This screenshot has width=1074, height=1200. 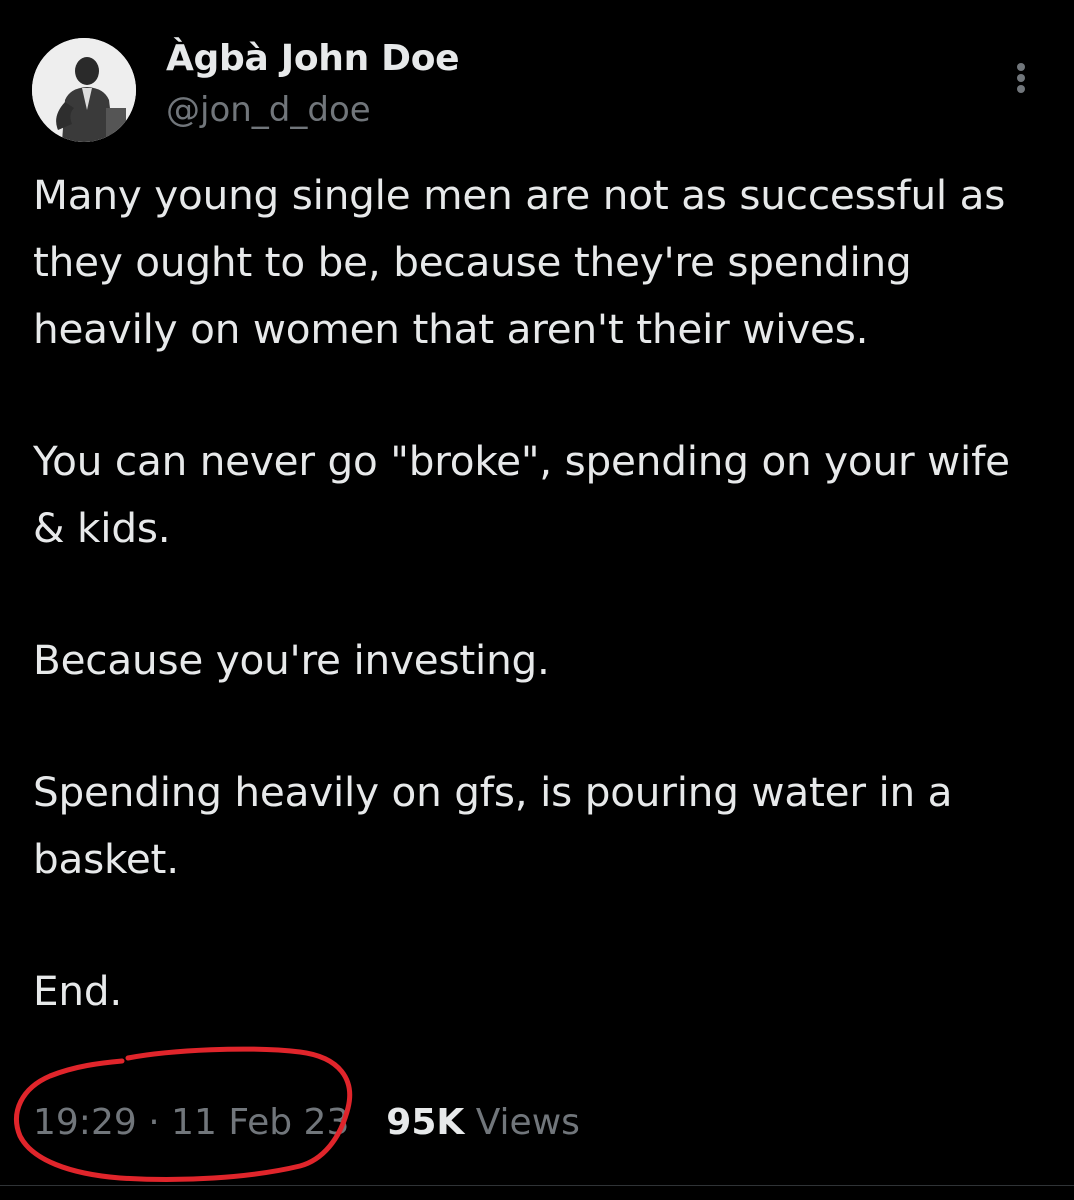 What do you see at coordinates (313, 58) in the screenshot?
I see `display-name: Àgbà John Doe` at bounding box center [313, 58].